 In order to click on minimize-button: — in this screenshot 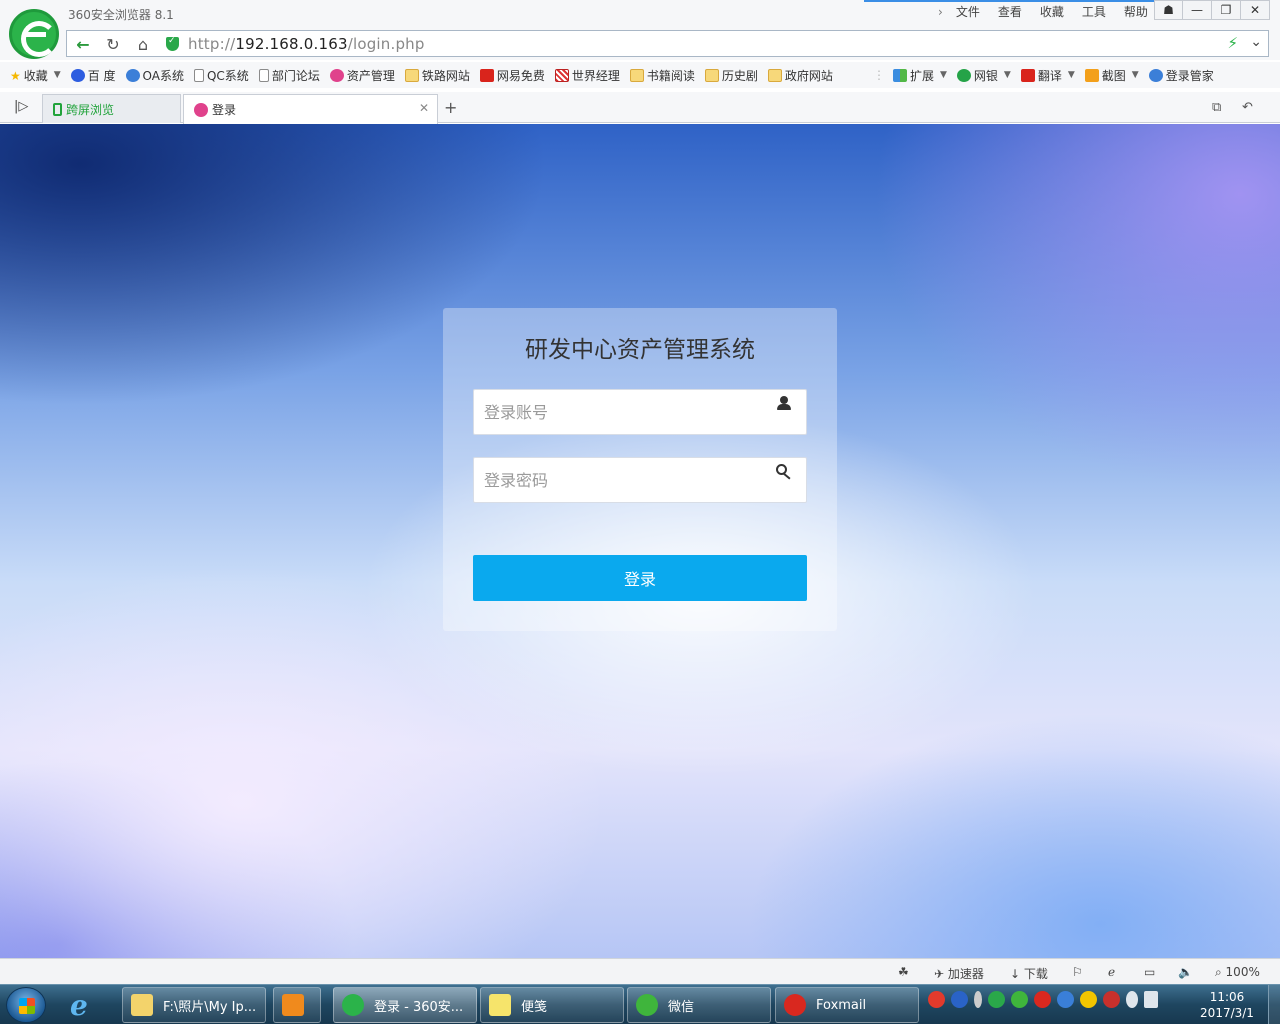, I will do `click(1197, 10)`.